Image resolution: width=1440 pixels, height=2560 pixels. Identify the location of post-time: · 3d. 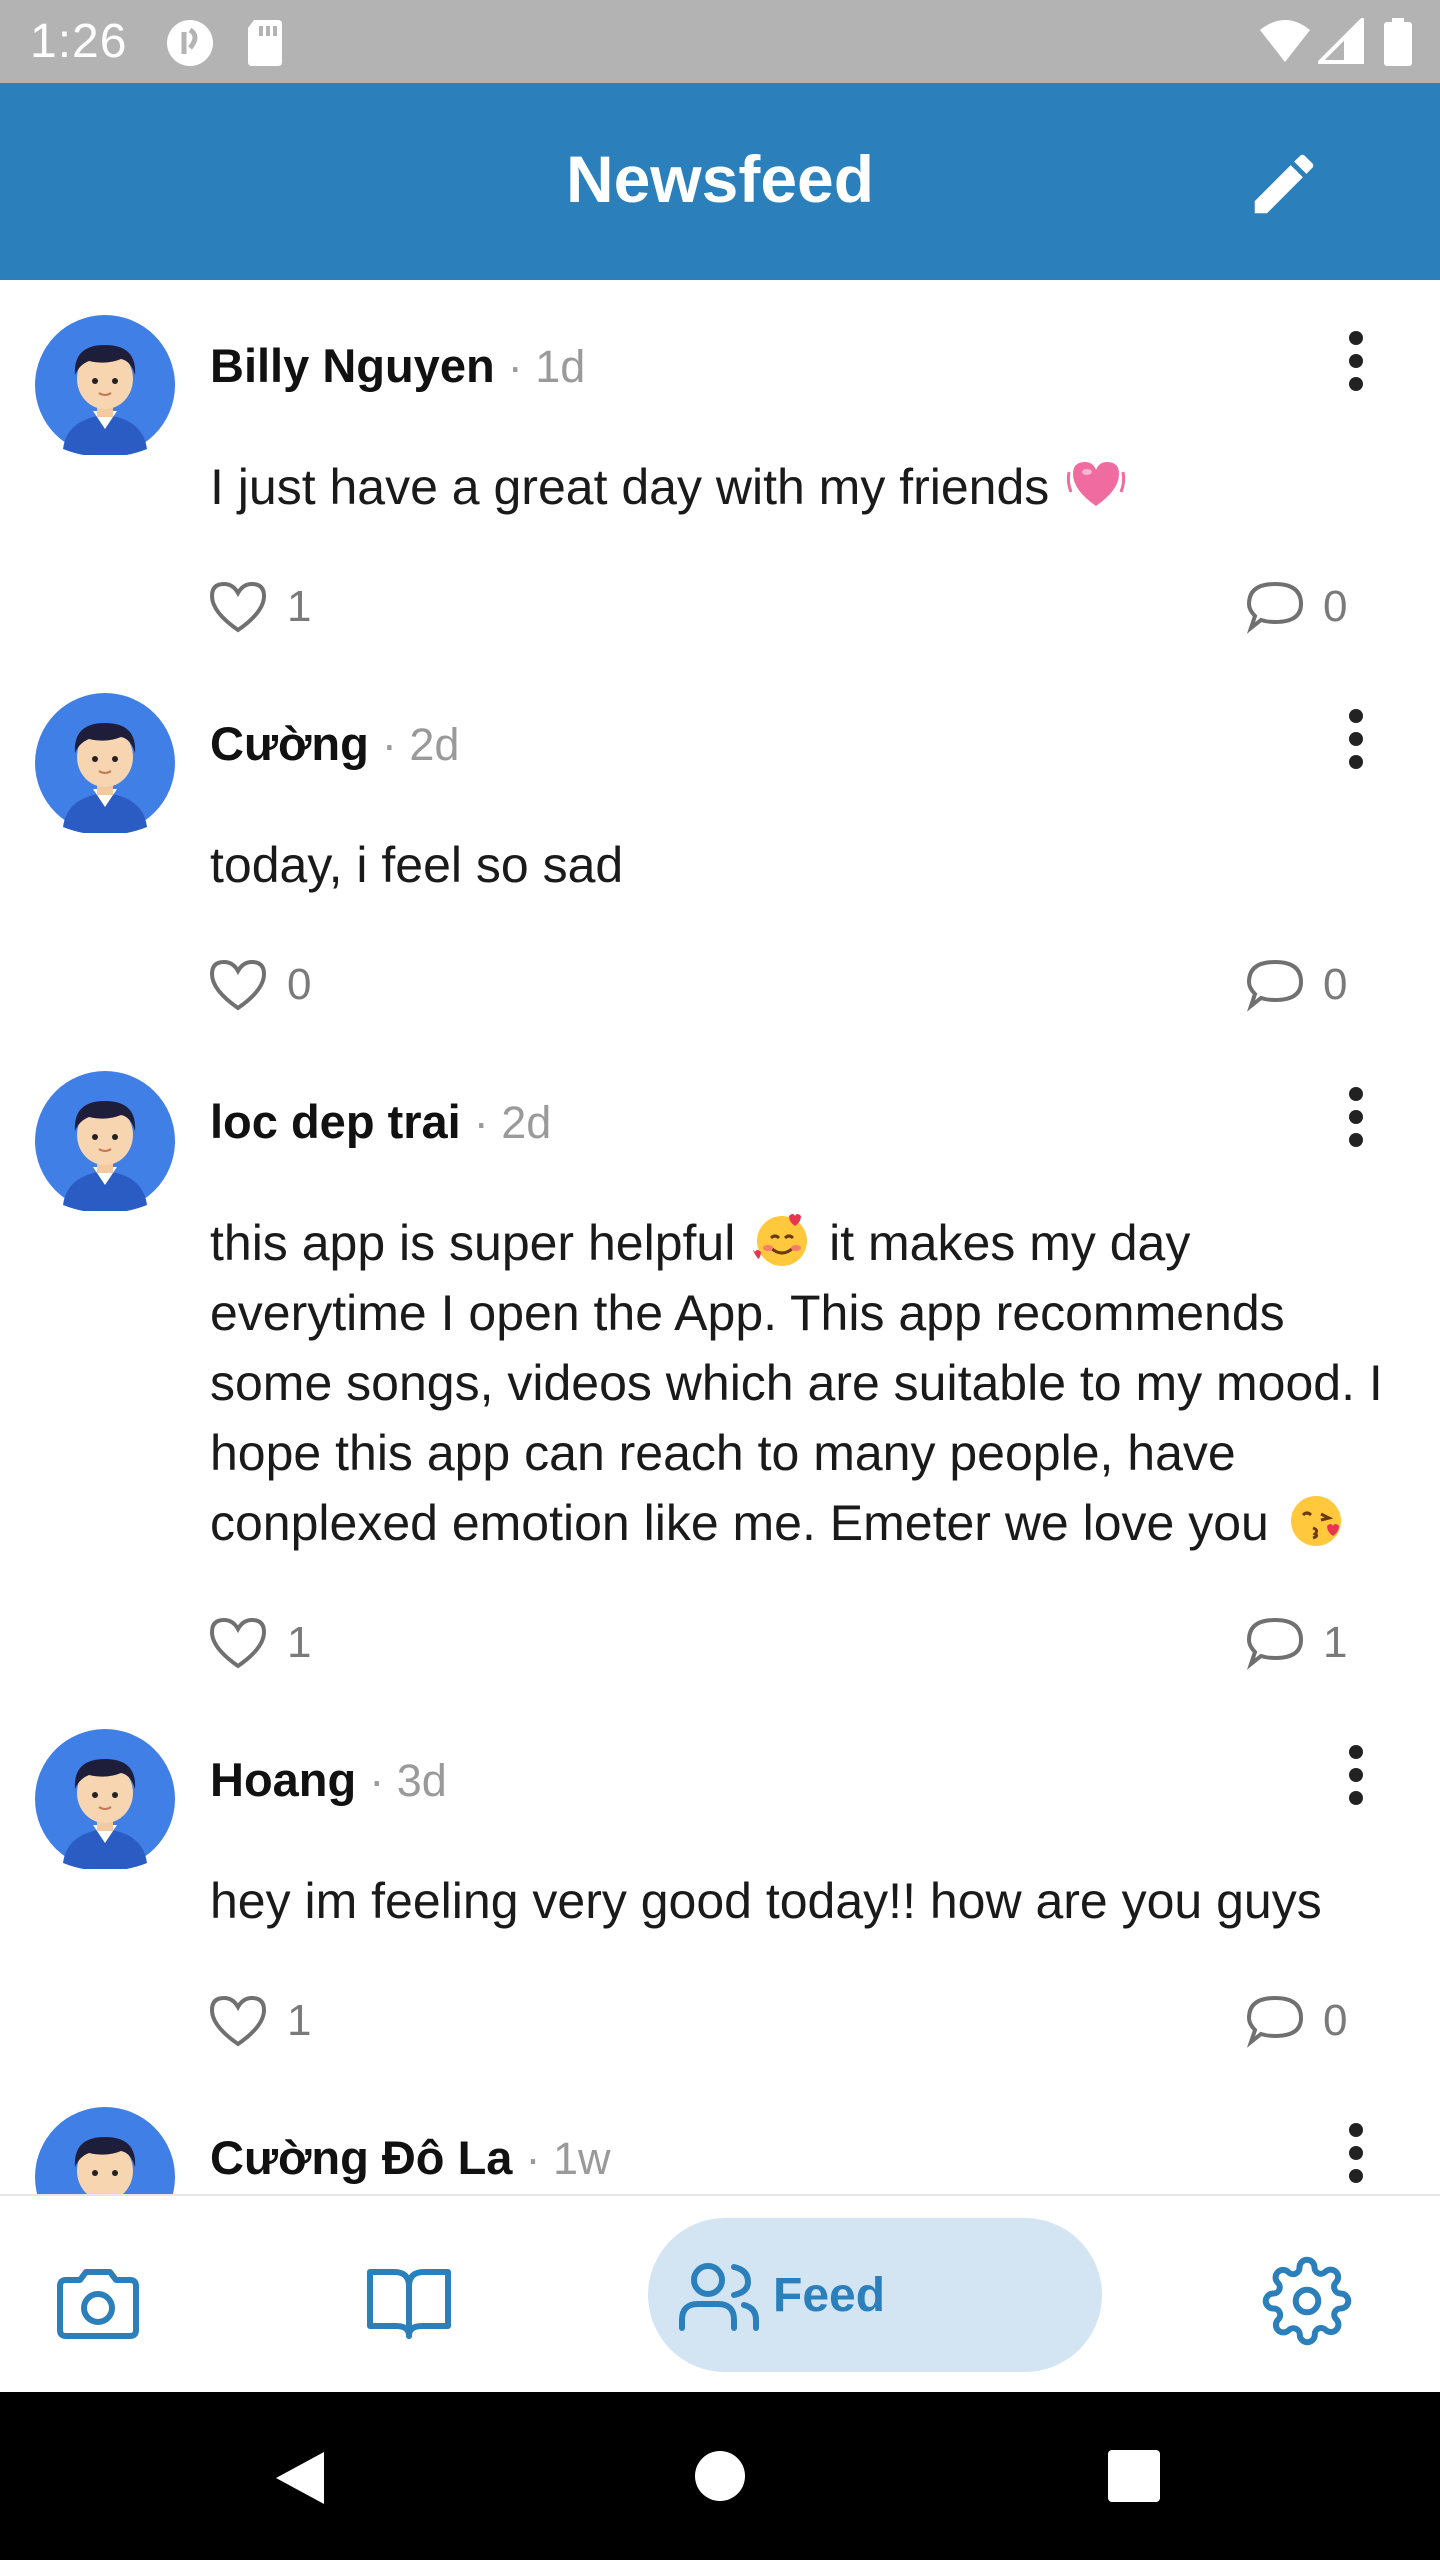
(408, 1780).